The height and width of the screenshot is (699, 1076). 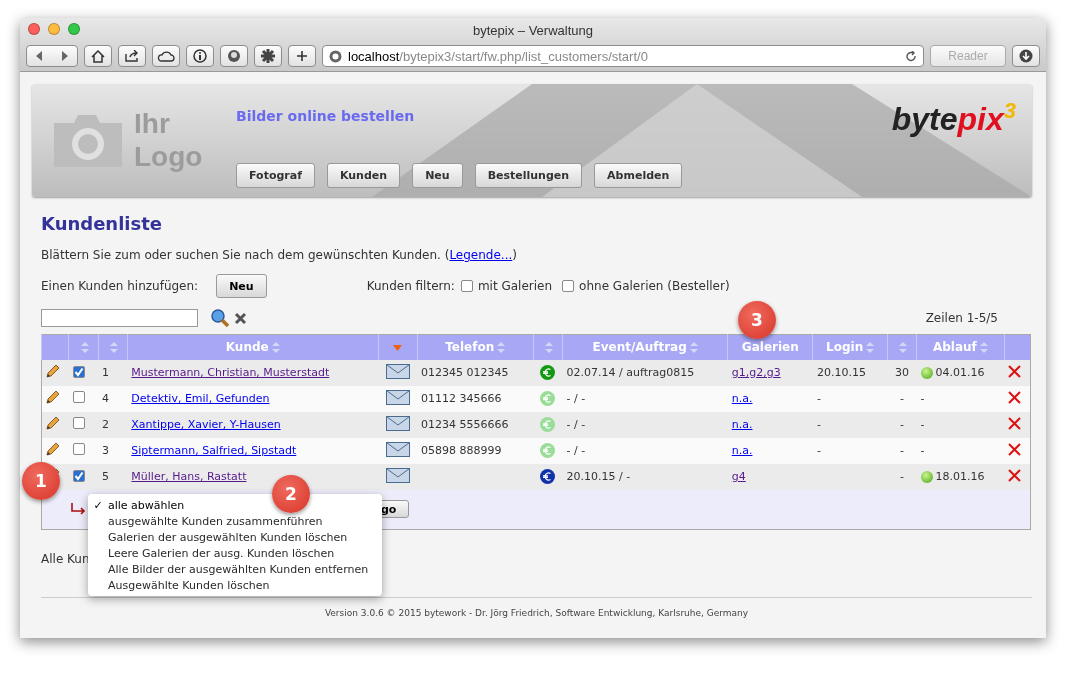 What do you see at coordinates (113, 450) in the screenshot?
I see `row-number: 3` at bounding box center [113, 450].